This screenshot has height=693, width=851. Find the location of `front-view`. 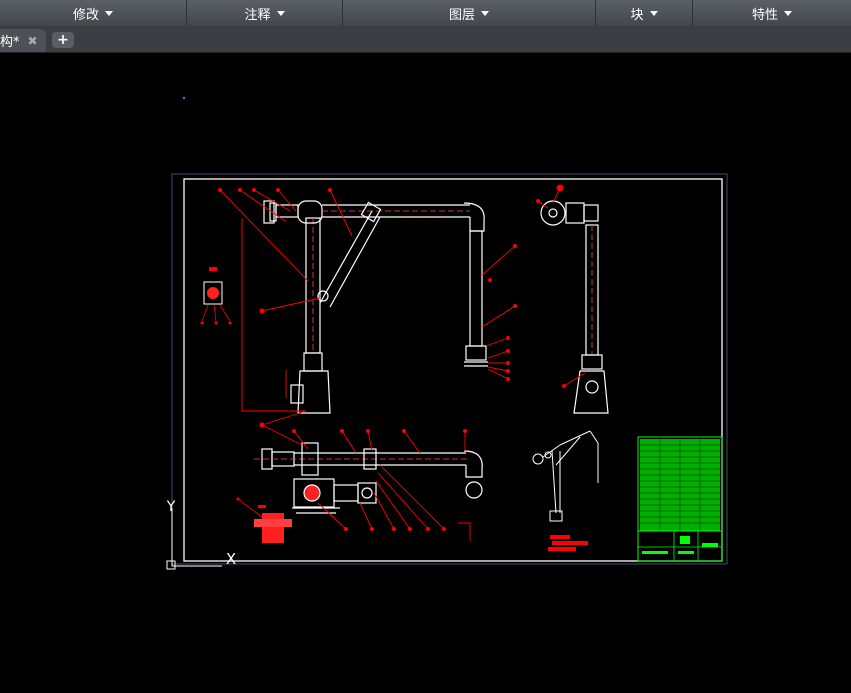

front-view is located at coordinates (375, 307).